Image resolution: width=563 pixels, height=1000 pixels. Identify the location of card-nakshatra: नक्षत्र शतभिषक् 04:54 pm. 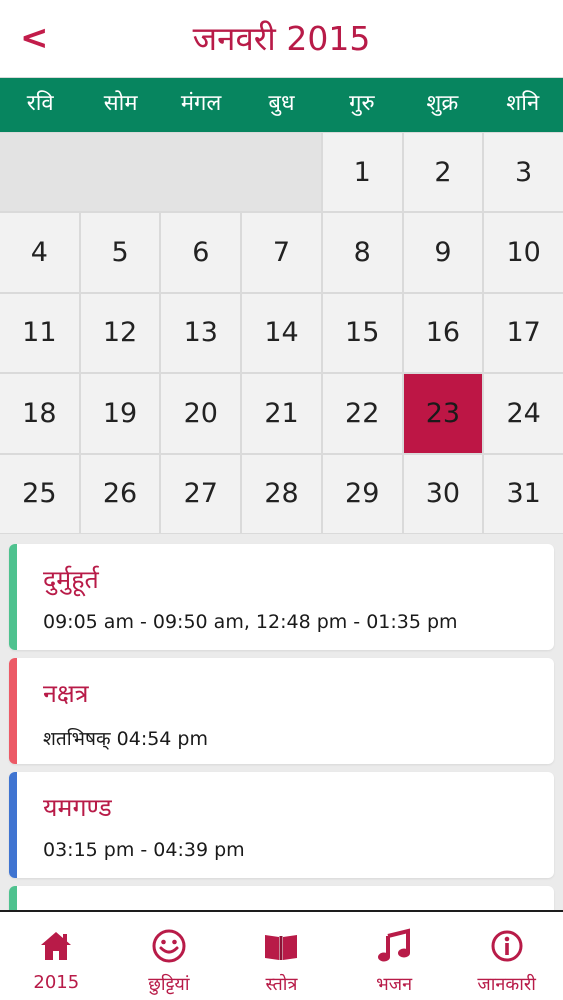
(281, 711).